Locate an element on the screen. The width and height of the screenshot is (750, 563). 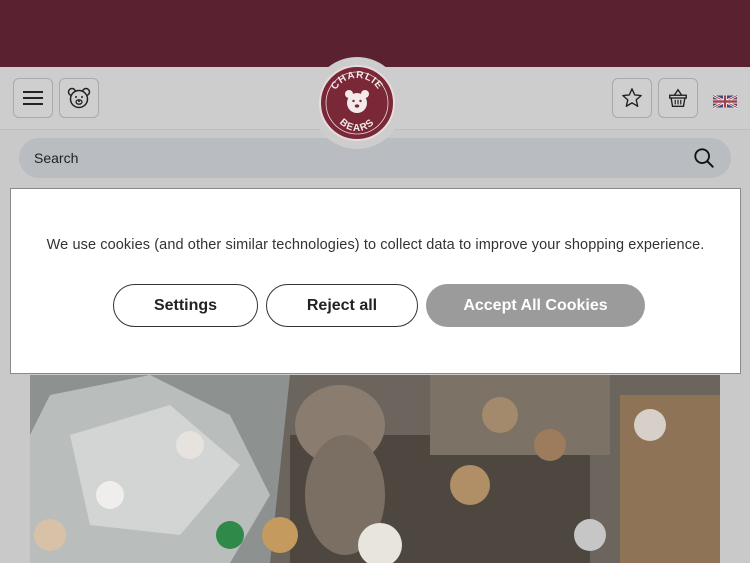
charlie-bears-logo: CHARLIE BEARS is located at coordinates (357, 103).